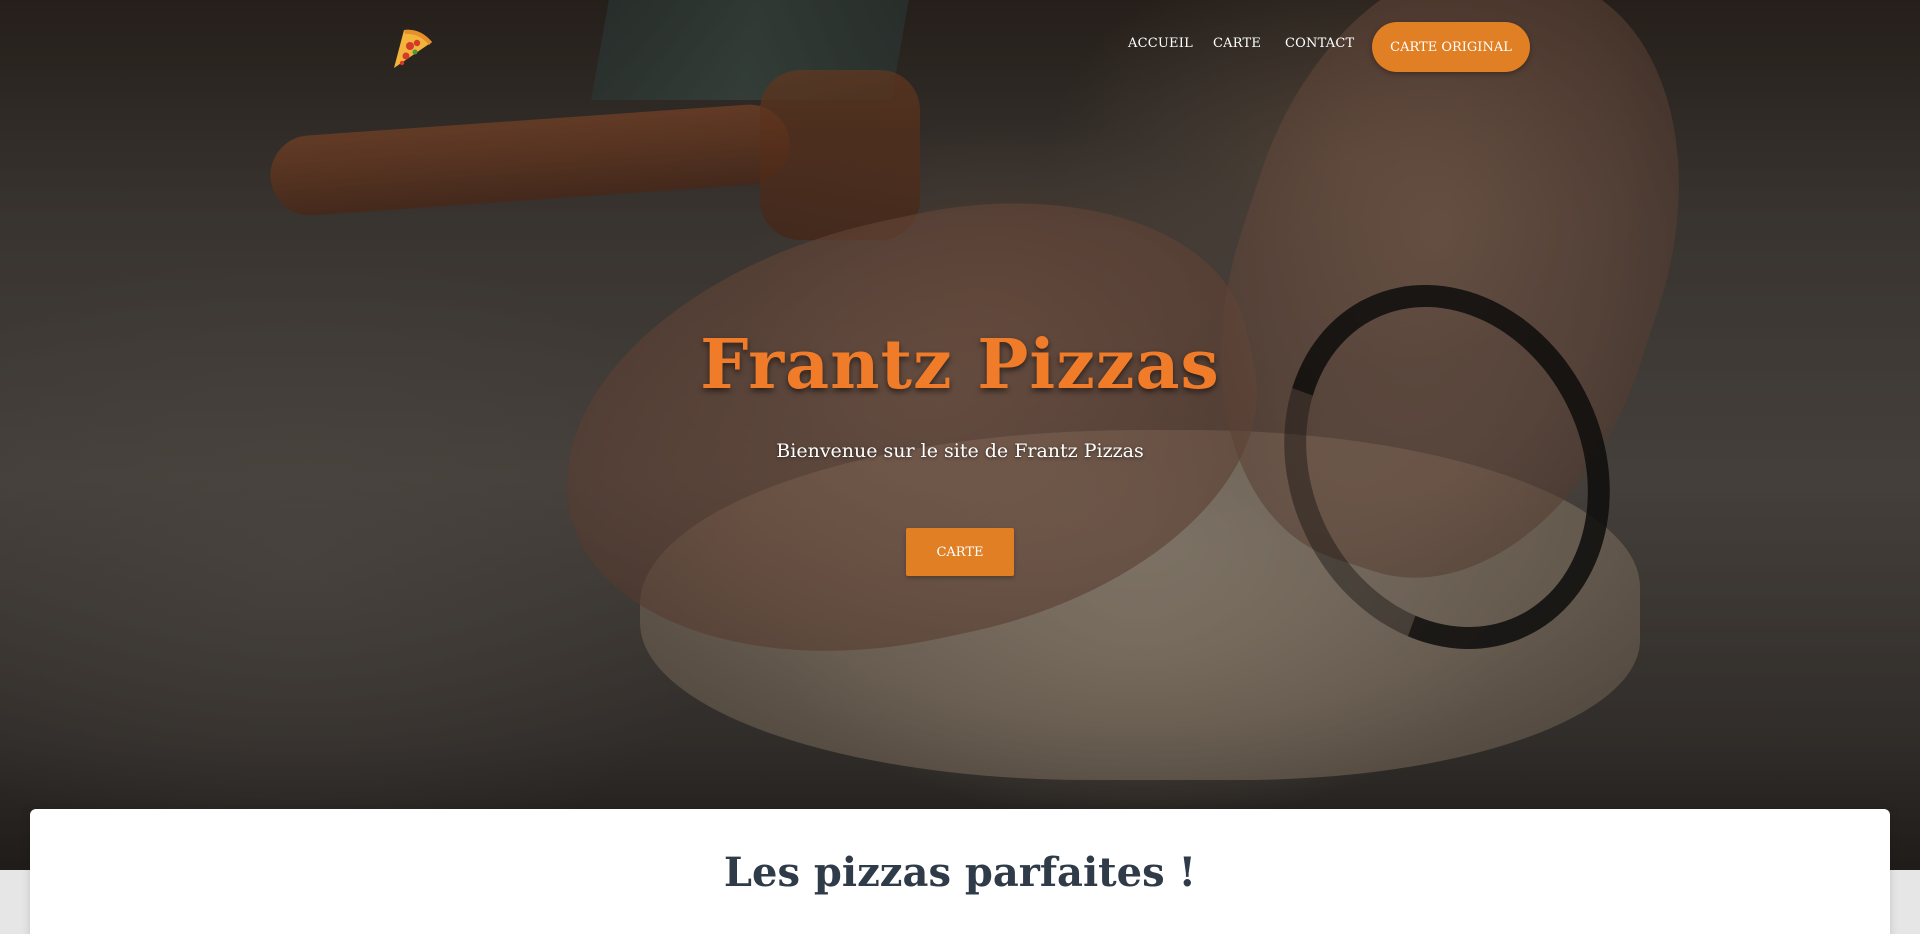 This screenshot has width=1920, height=934. I want to click on nav-link-accueil: ACCUEIL, so click(1160, 43).